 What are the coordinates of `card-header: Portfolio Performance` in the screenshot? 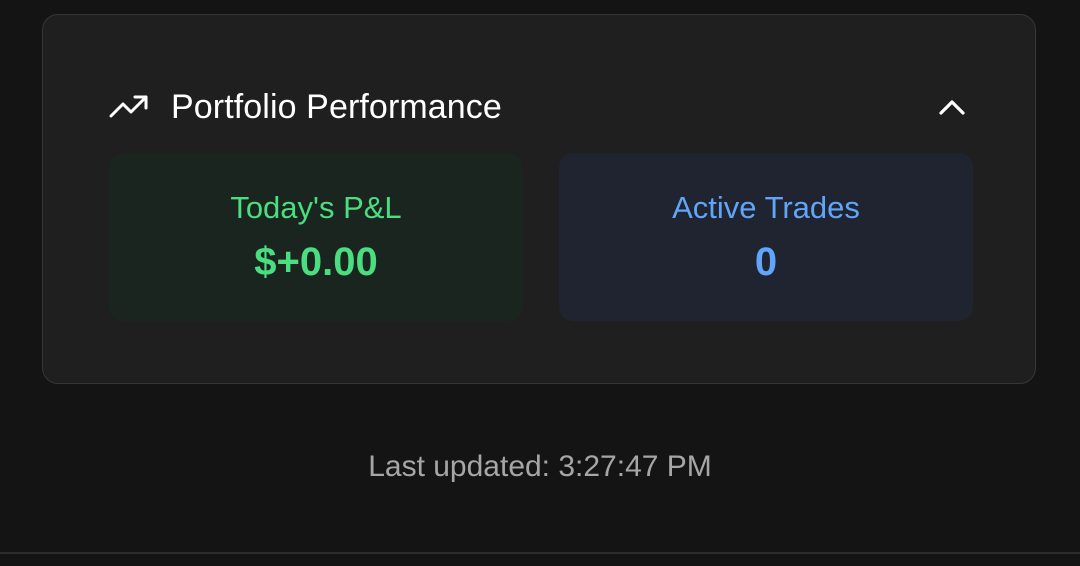 It's located at (539, 107).